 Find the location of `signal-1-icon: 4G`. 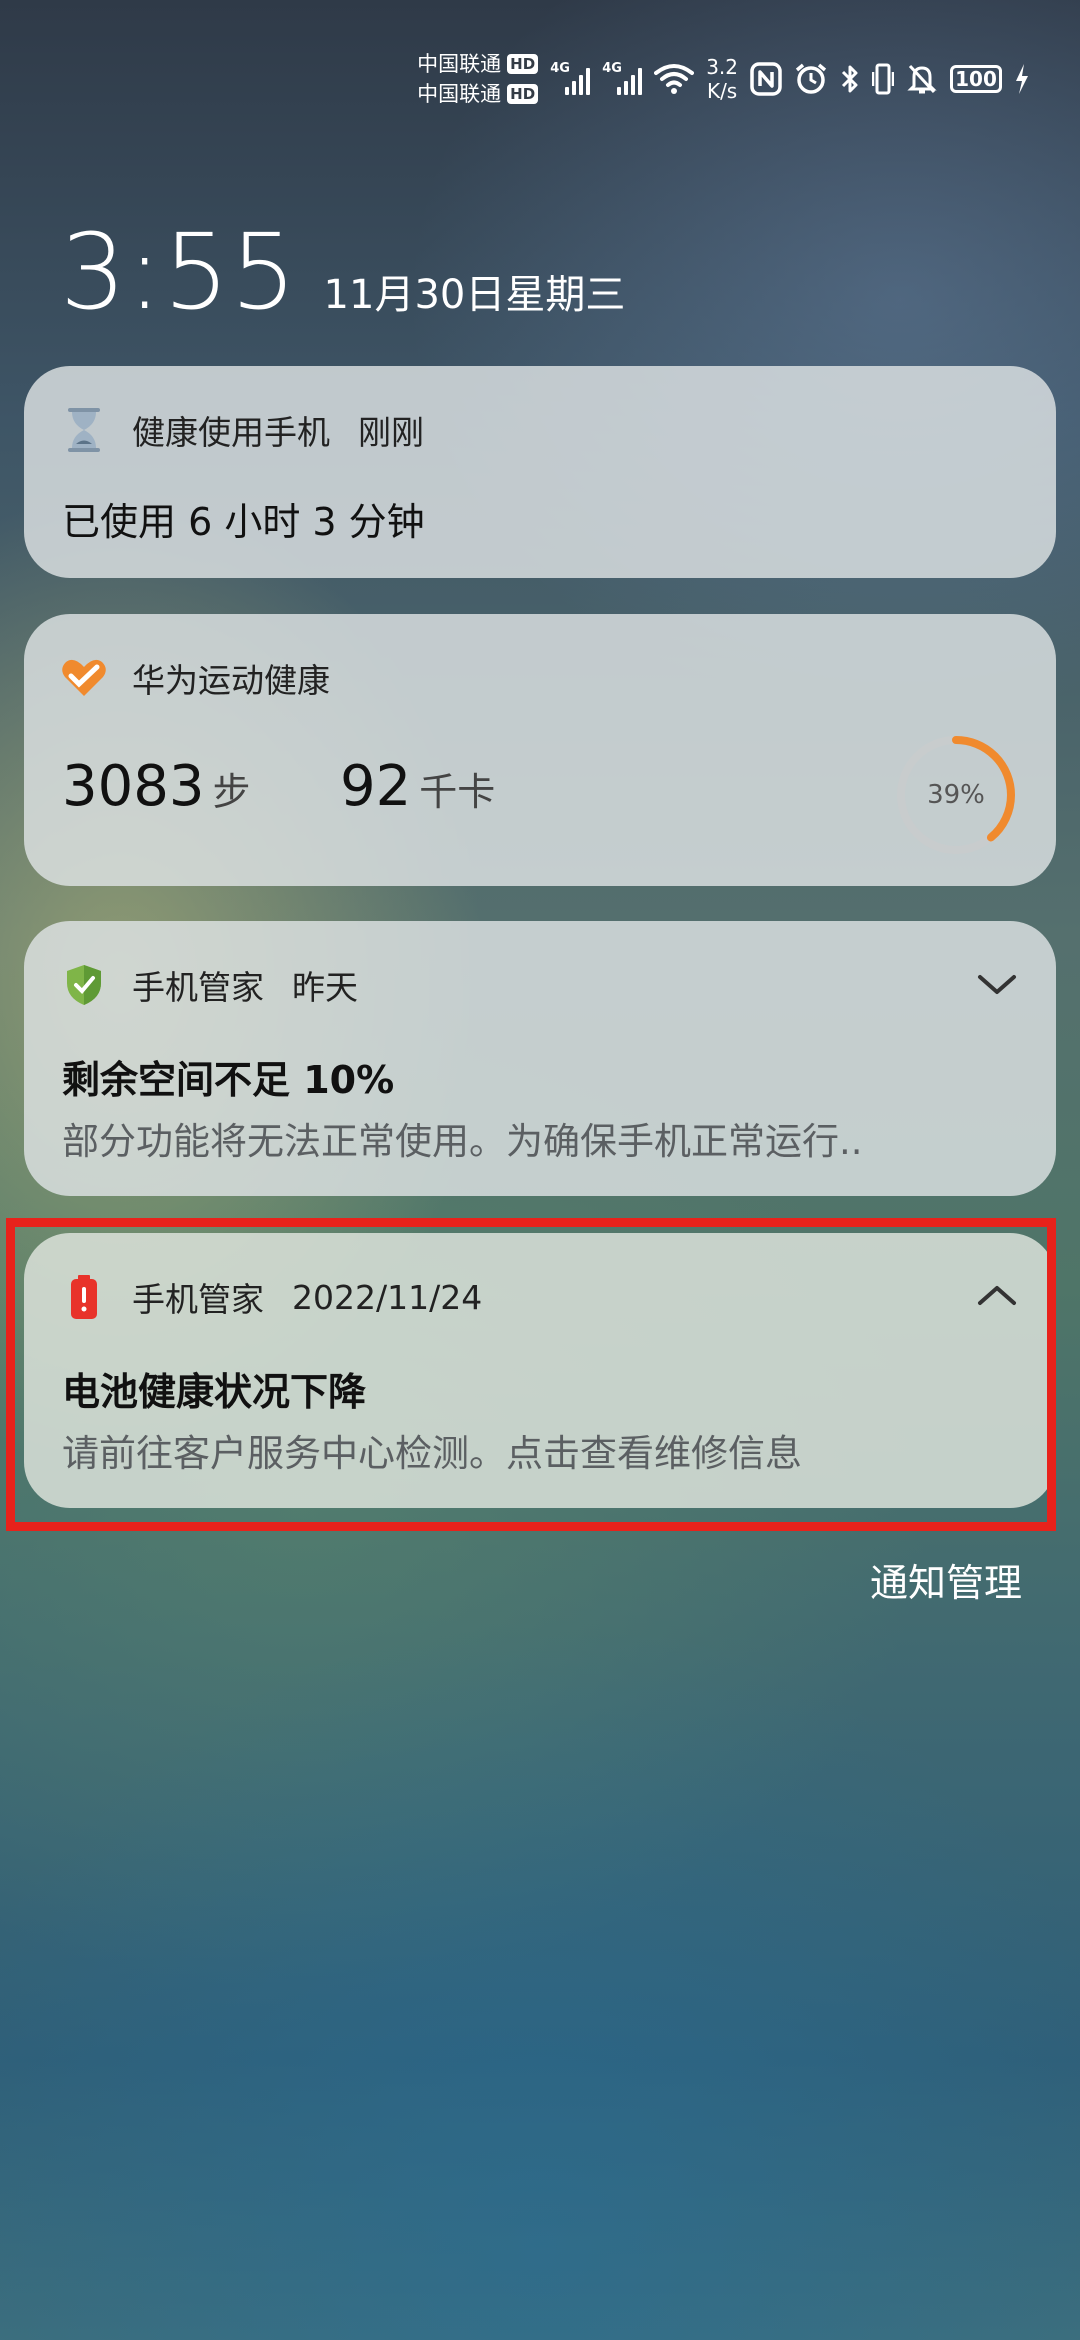

signal-1-icon: 4G is located at coordinates (570, 79).